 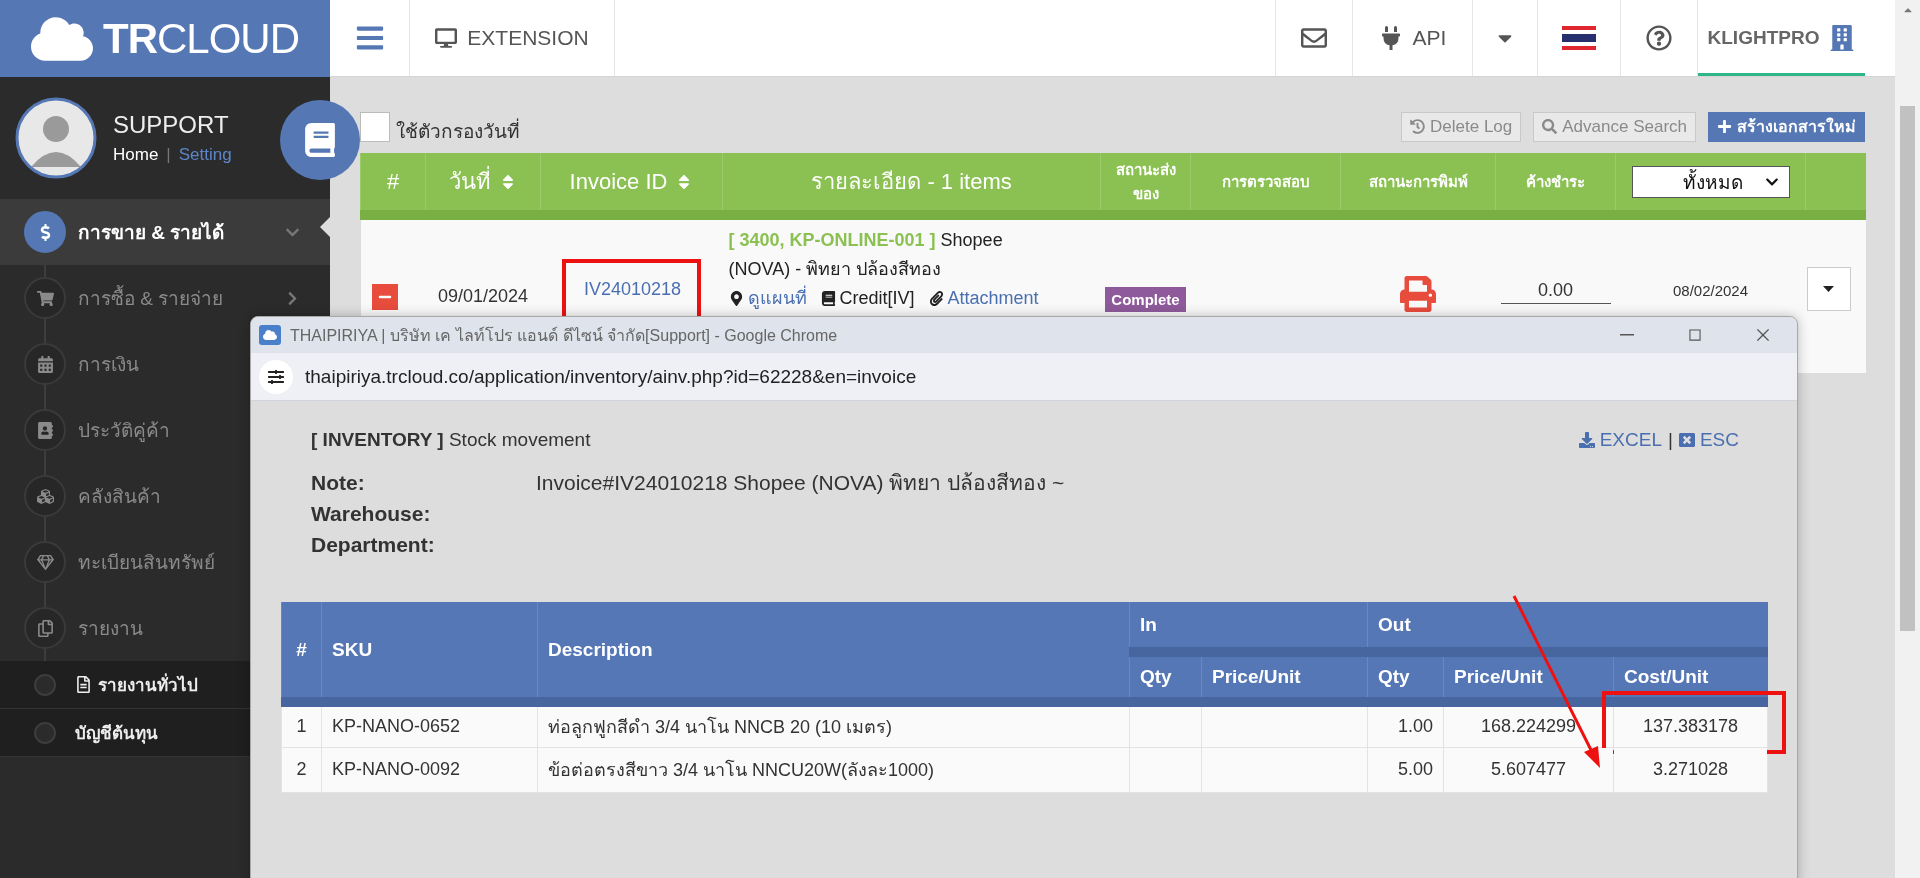 What do you see at coordinates (205, 155) in the screenshot?
I see `setting-link: Setting` at bounding box center [205, 155].